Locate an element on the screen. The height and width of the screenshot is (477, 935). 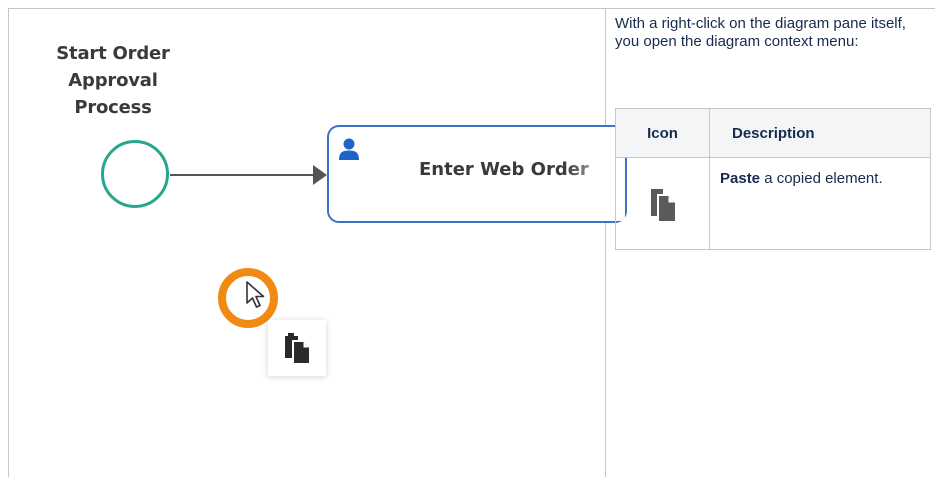
header-icon: Icon is located at coordinates (662, 133).